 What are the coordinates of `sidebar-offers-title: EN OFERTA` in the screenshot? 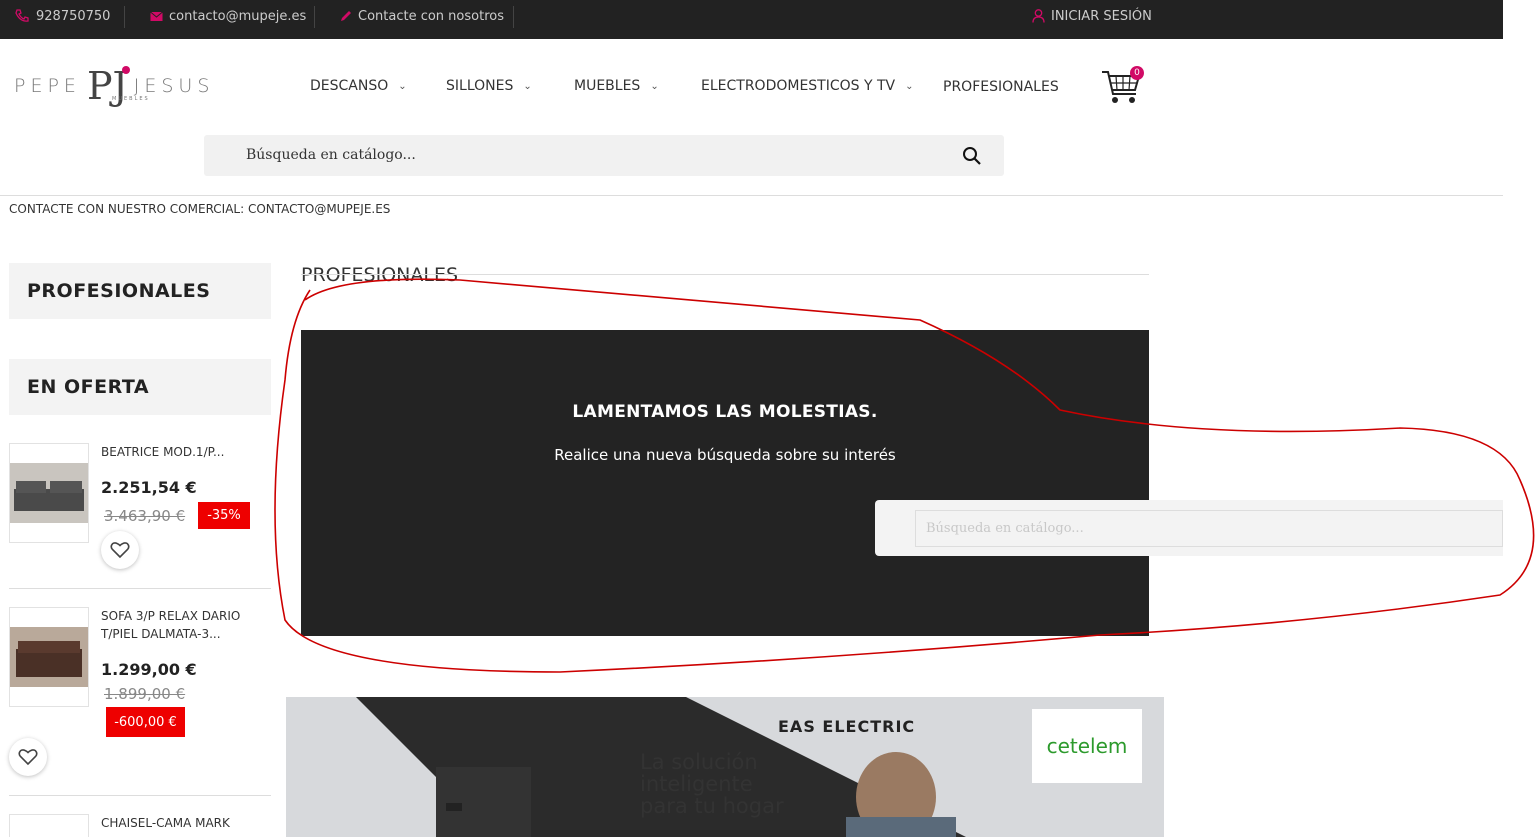 It's located at (140, 387).